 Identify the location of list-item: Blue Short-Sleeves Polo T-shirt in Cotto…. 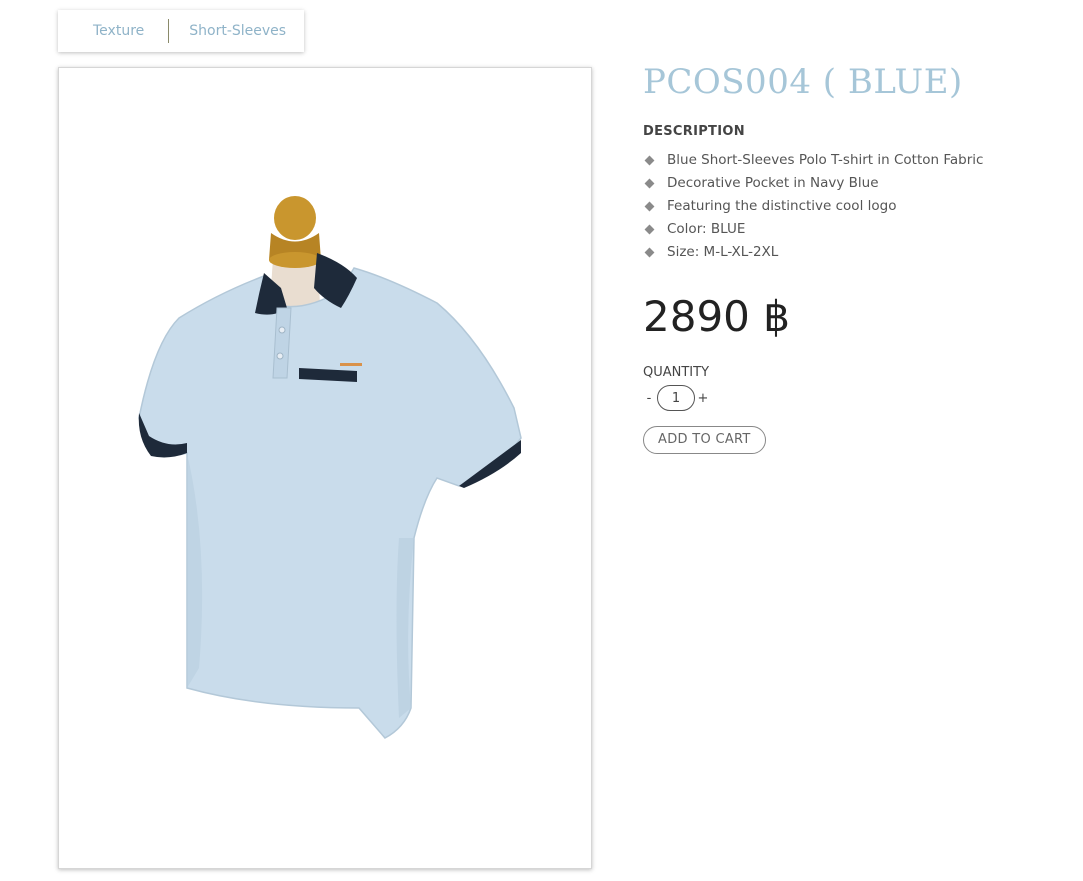
(853, 160).